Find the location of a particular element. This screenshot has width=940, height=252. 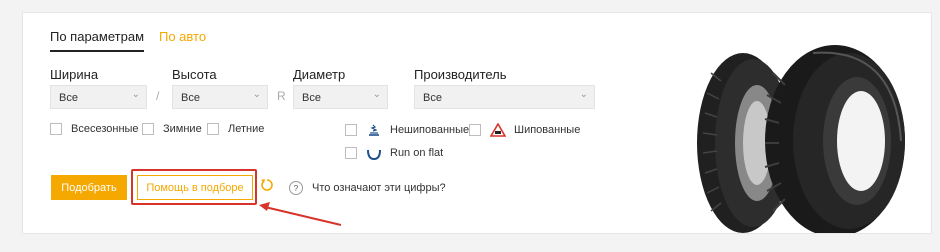

help-select-button: Помощь в подборе is located at coordinates (195, 187).